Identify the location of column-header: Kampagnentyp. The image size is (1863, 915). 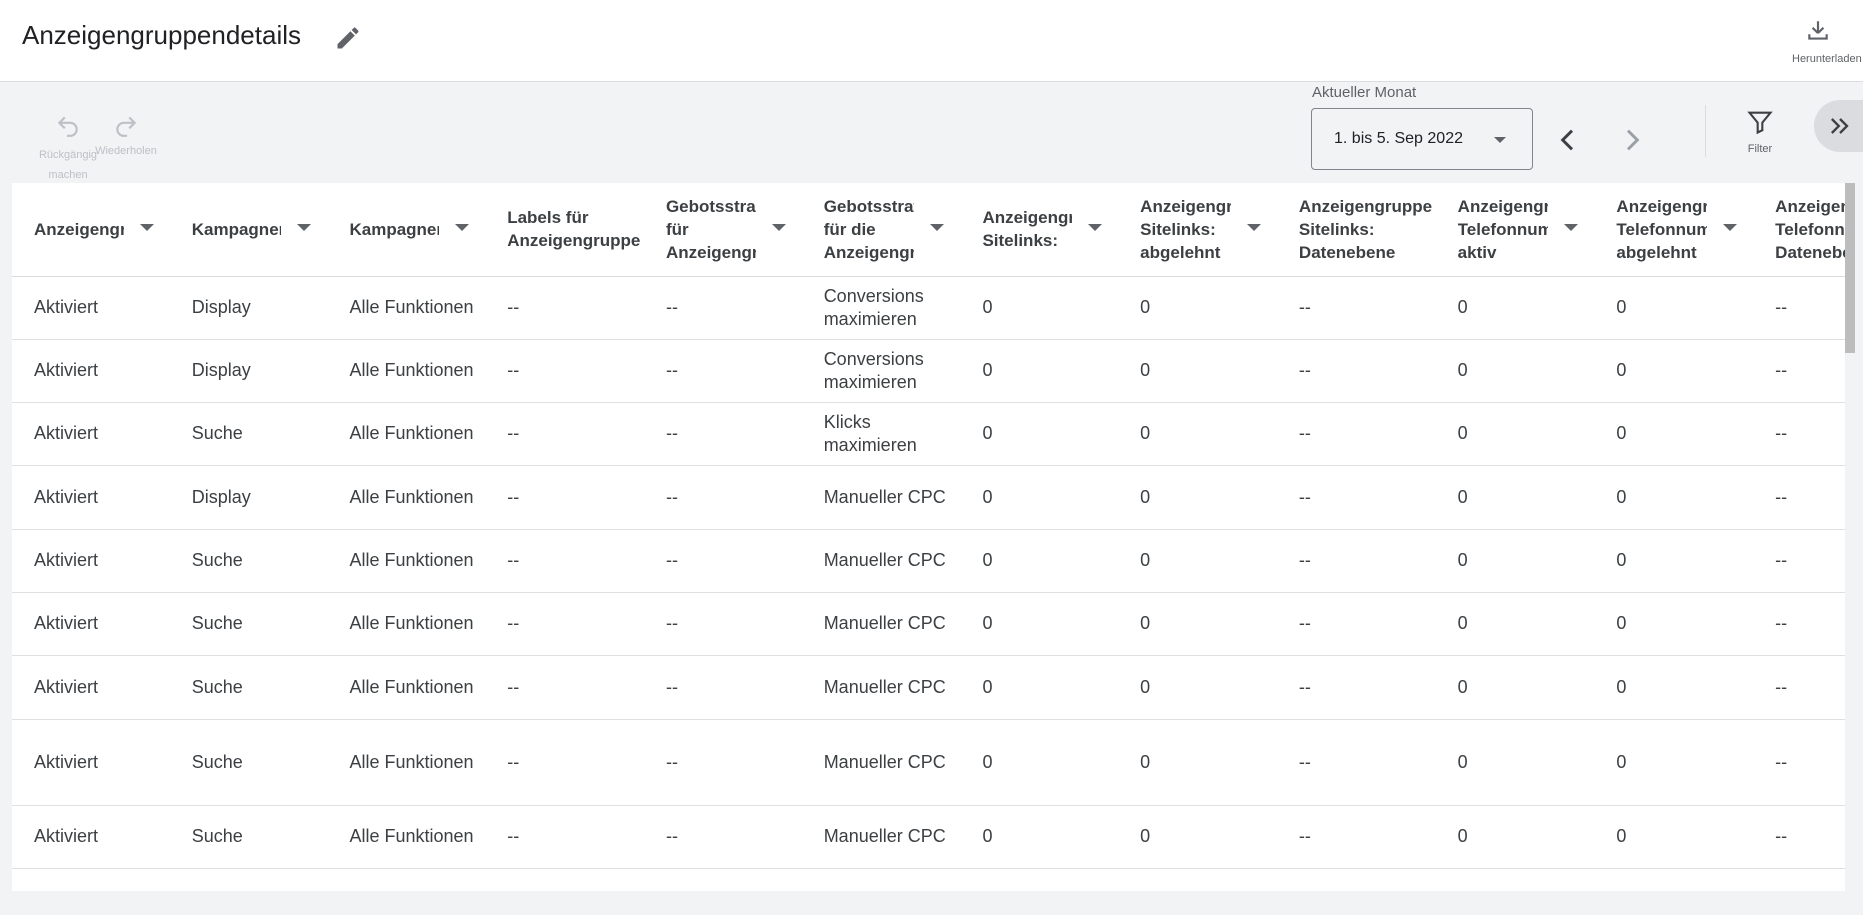
(248, 230).